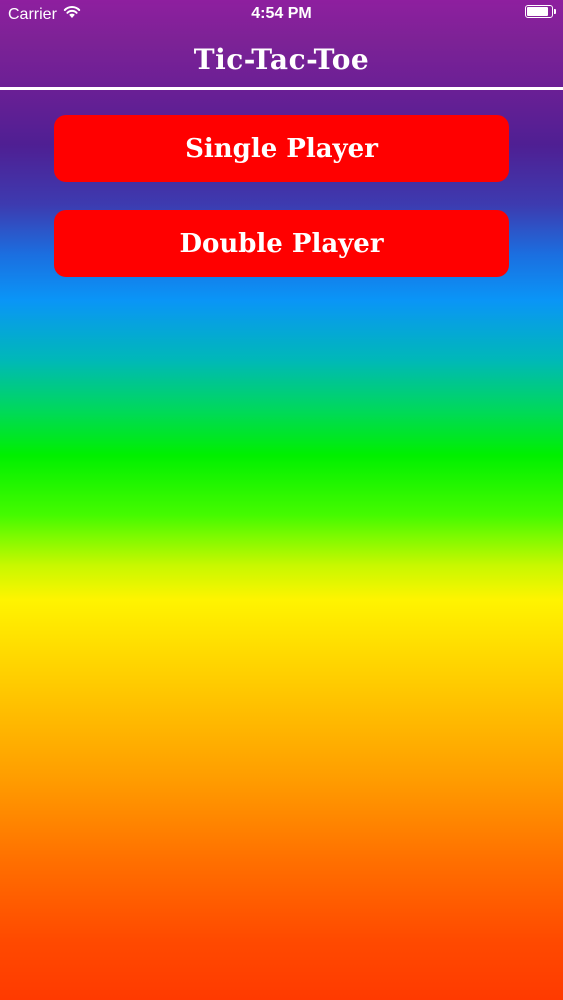 This screenshot has height=1000, width=563. Describe the element at coordinates (281, 148) in the screenshot. I see `single-player-button: Single Player` at that location.